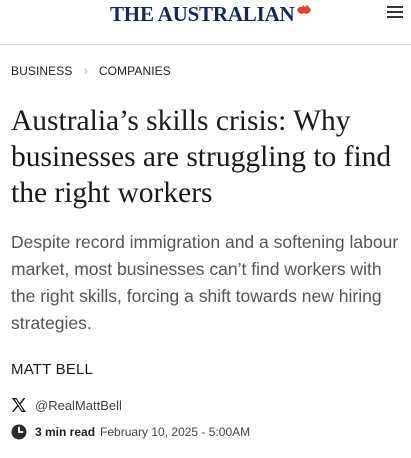 This screenshot has width=411, height=458. What do you see at coordinates (19, 405) in the screenshot?
I see `x-twitter-icon` at bounding box center [19, 405].